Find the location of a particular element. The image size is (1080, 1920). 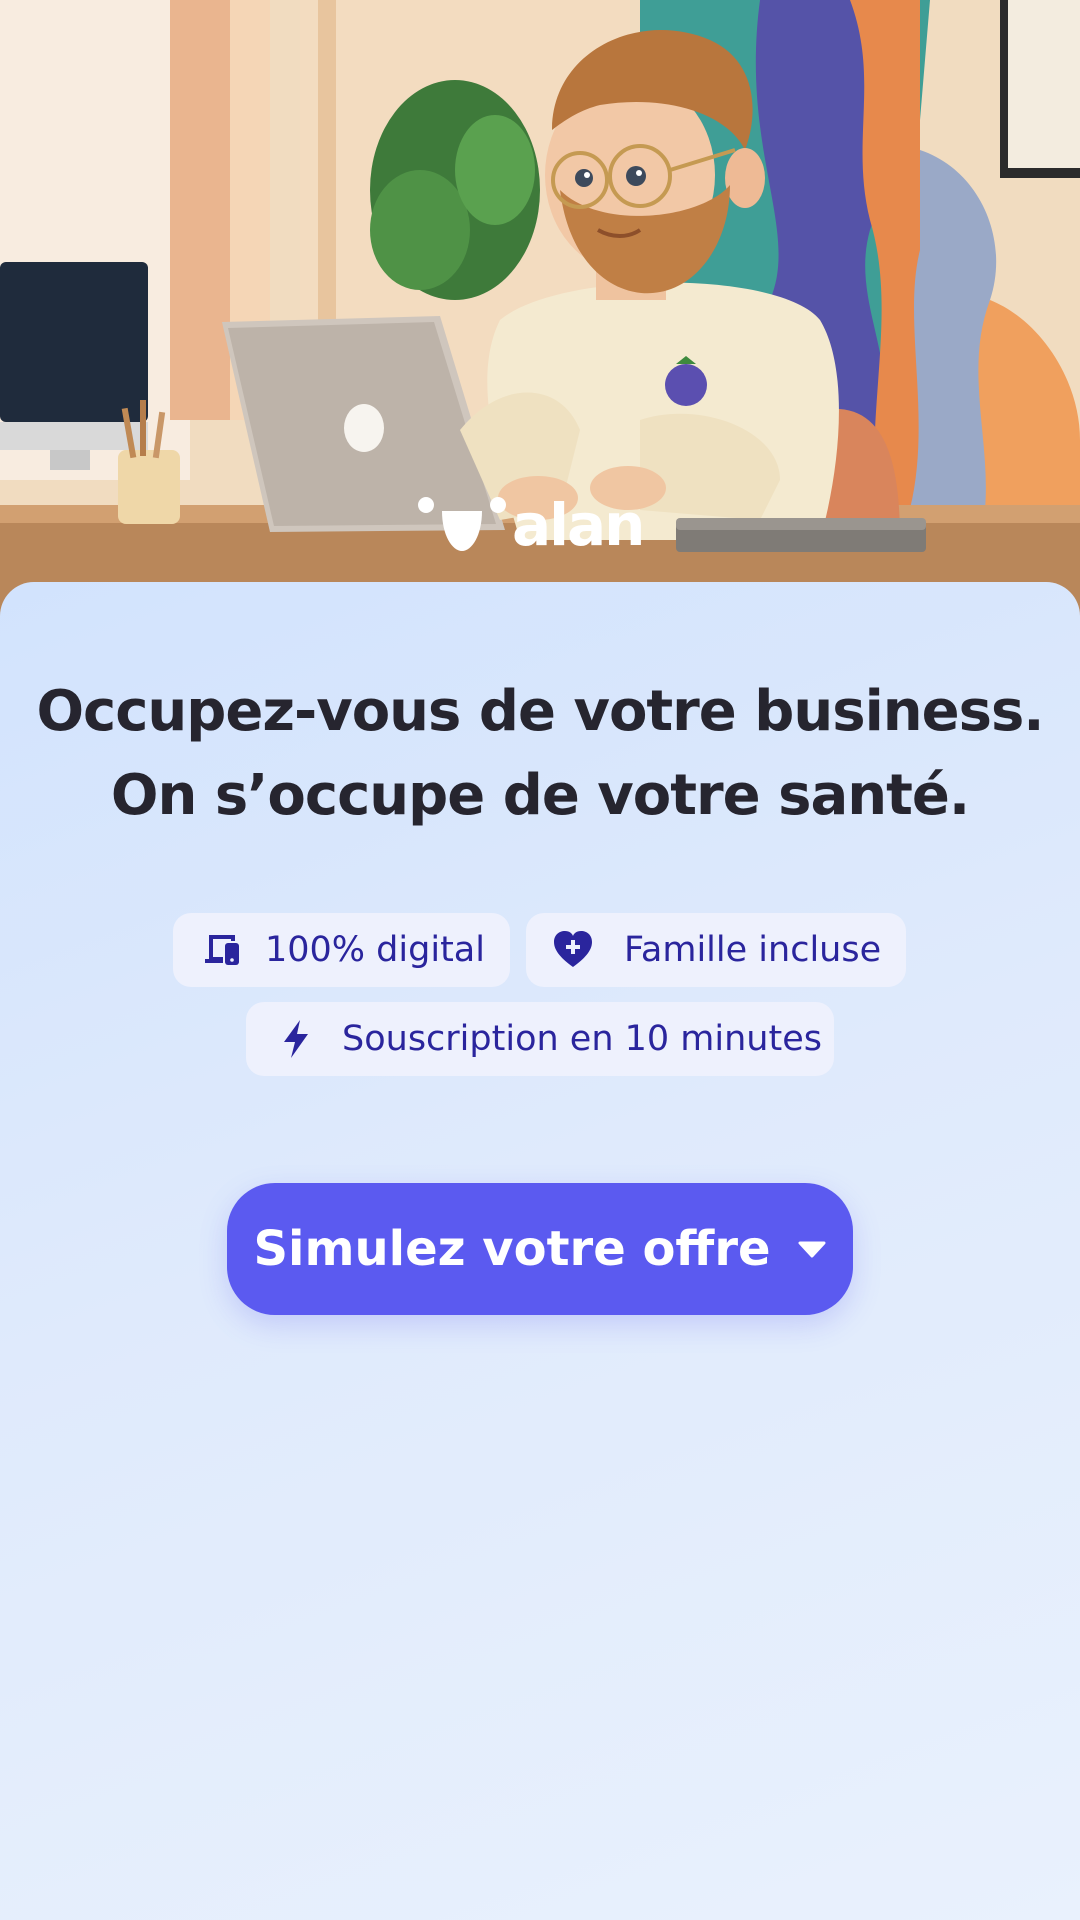

cta-label: Simulez votre offre is located at coordinates (512, 1249).